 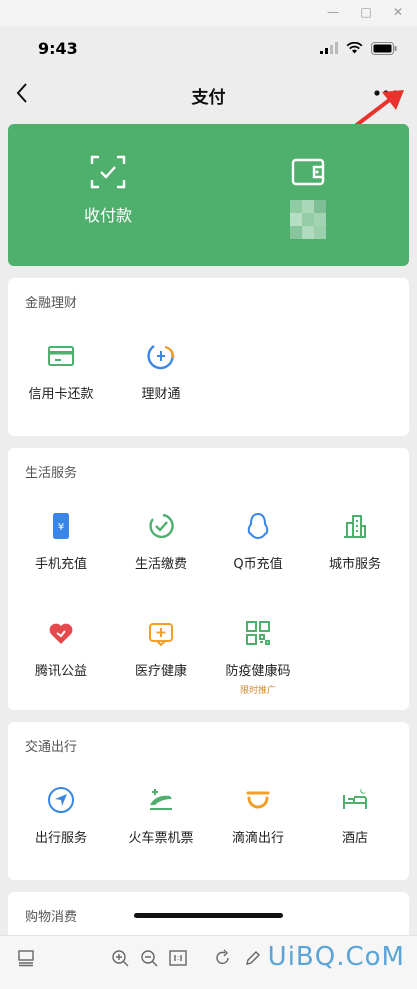 What do you see at coordinates (258, 564) in the screenshot?
I see `qcoin-topup-label: Q币充值` at bounding box center [258, 564].